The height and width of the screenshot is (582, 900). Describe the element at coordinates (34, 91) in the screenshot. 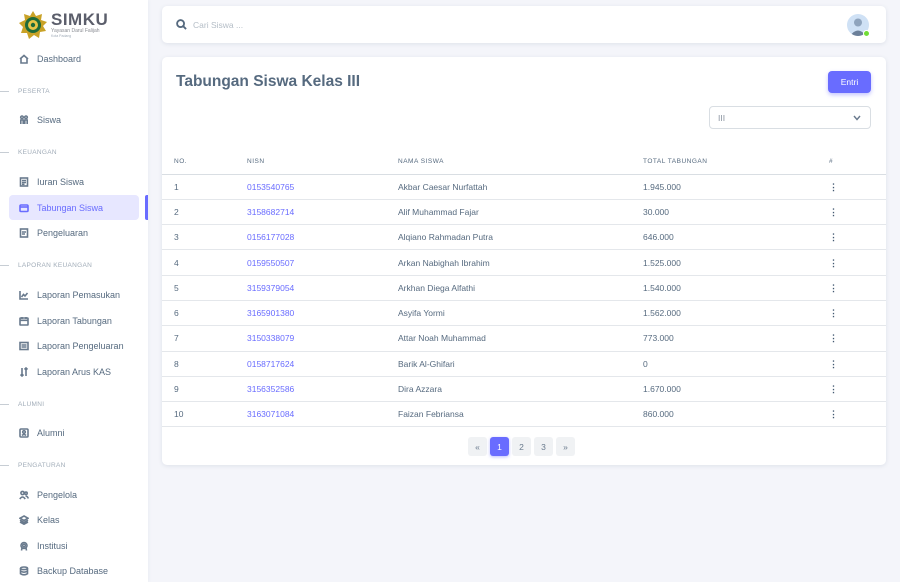

I see `section-label: PESERTA` at that location.